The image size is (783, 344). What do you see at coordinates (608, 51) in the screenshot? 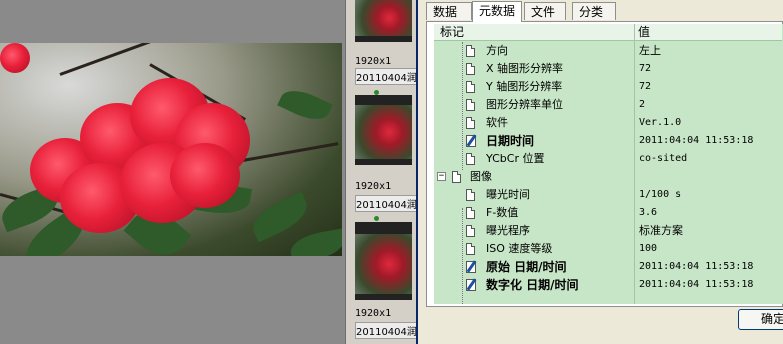
I see `metadata-row: 方向 左上` at bounding box center [608, 51].